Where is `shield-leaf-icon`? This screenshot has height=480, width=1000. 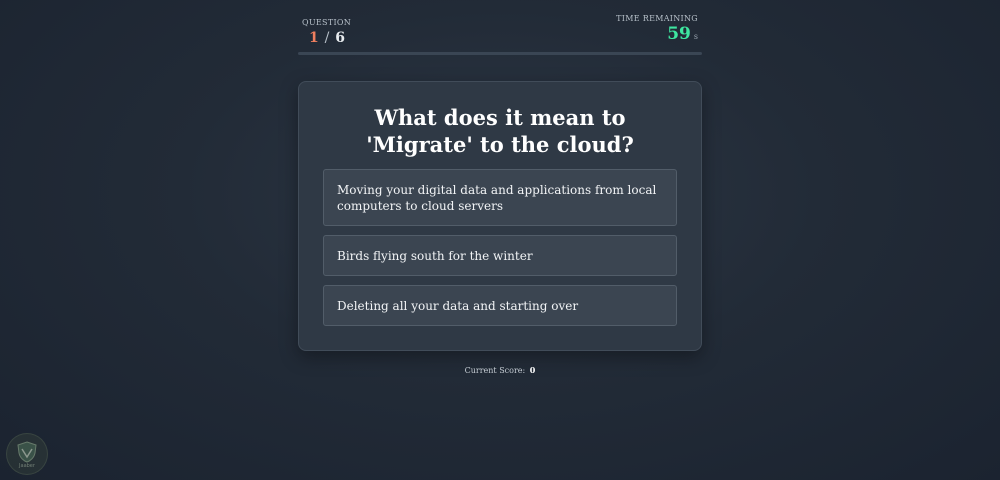
shield-leaf-icon is located at coordinates (27, 452).